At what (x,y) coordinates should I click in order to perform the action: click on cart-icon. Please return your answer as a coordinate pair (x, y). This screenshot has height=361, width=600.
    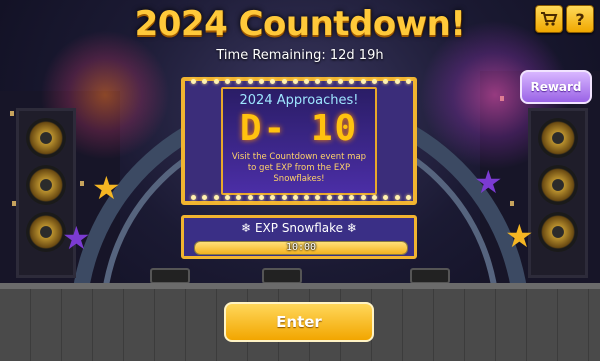
    Looking at the image, I should click on (549, 19).